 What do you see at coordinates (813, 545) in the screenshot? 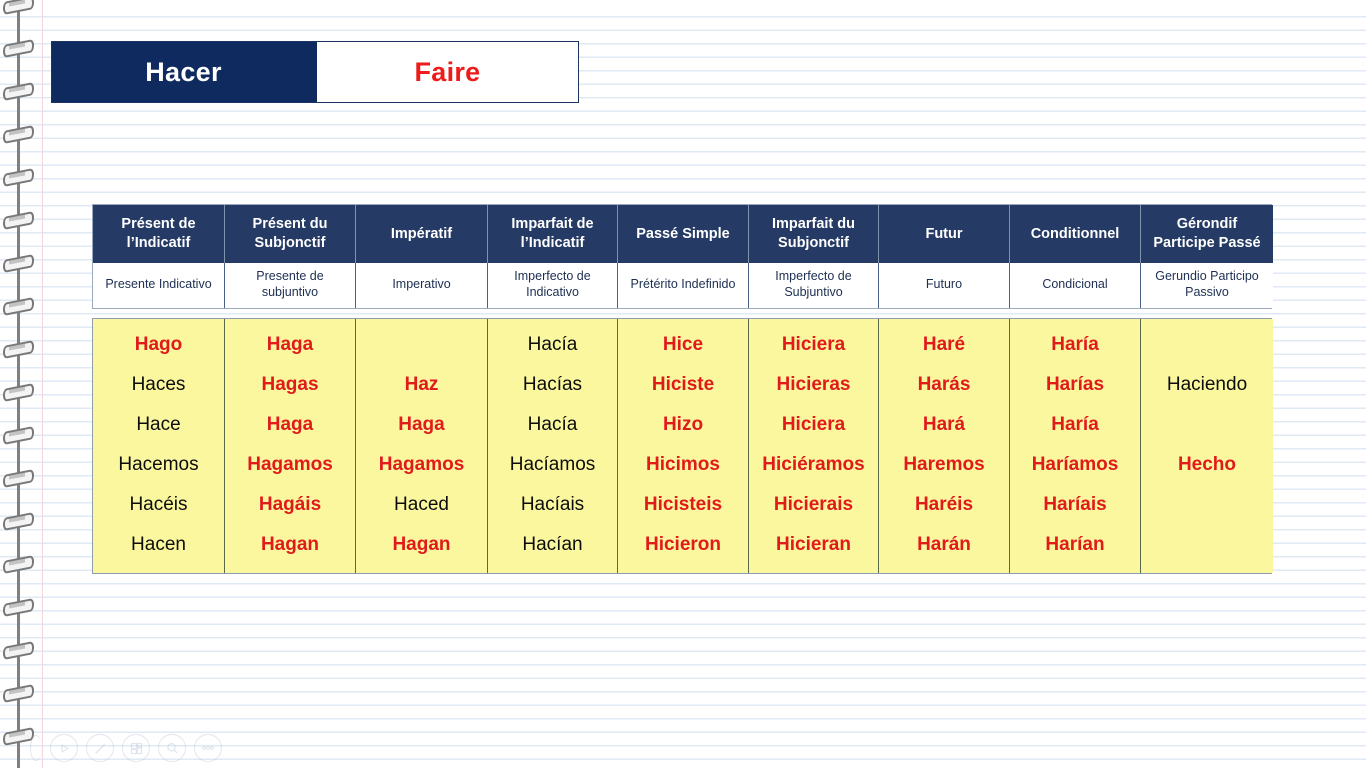
I see `table-cell: Hicieran` at bounding box center [813, 545].